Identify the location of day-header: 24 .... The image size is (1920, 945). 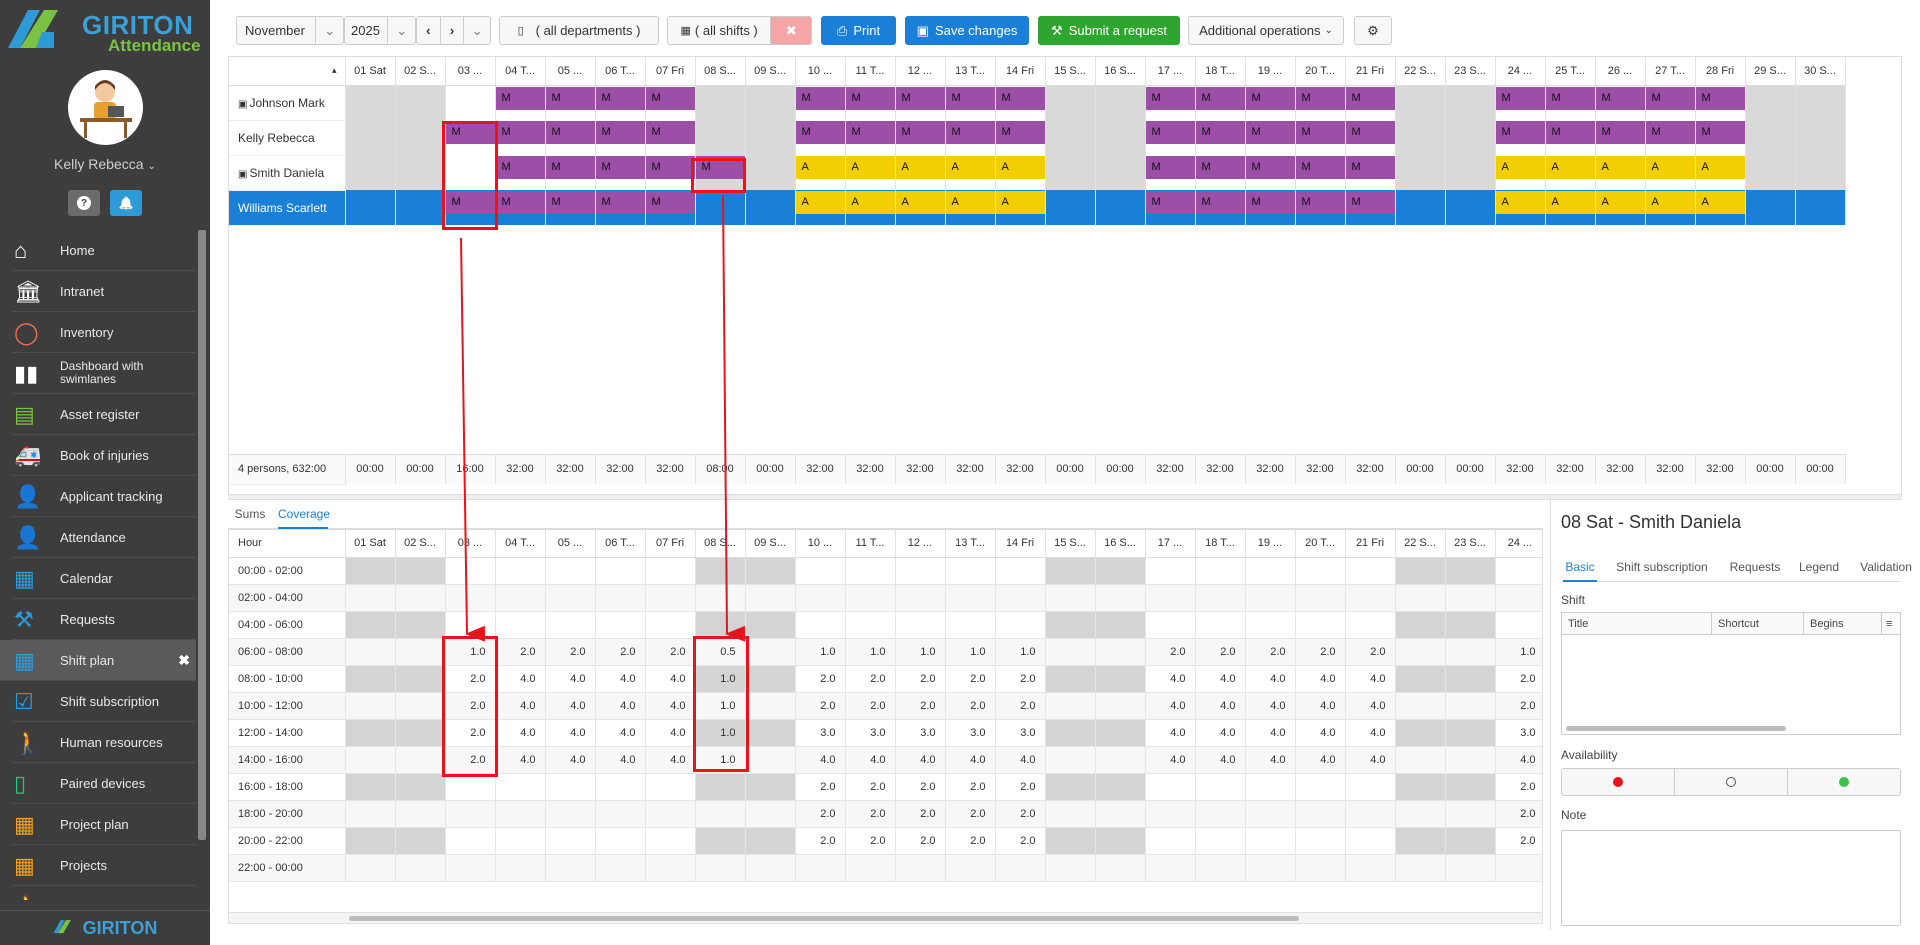
(1518, 544).